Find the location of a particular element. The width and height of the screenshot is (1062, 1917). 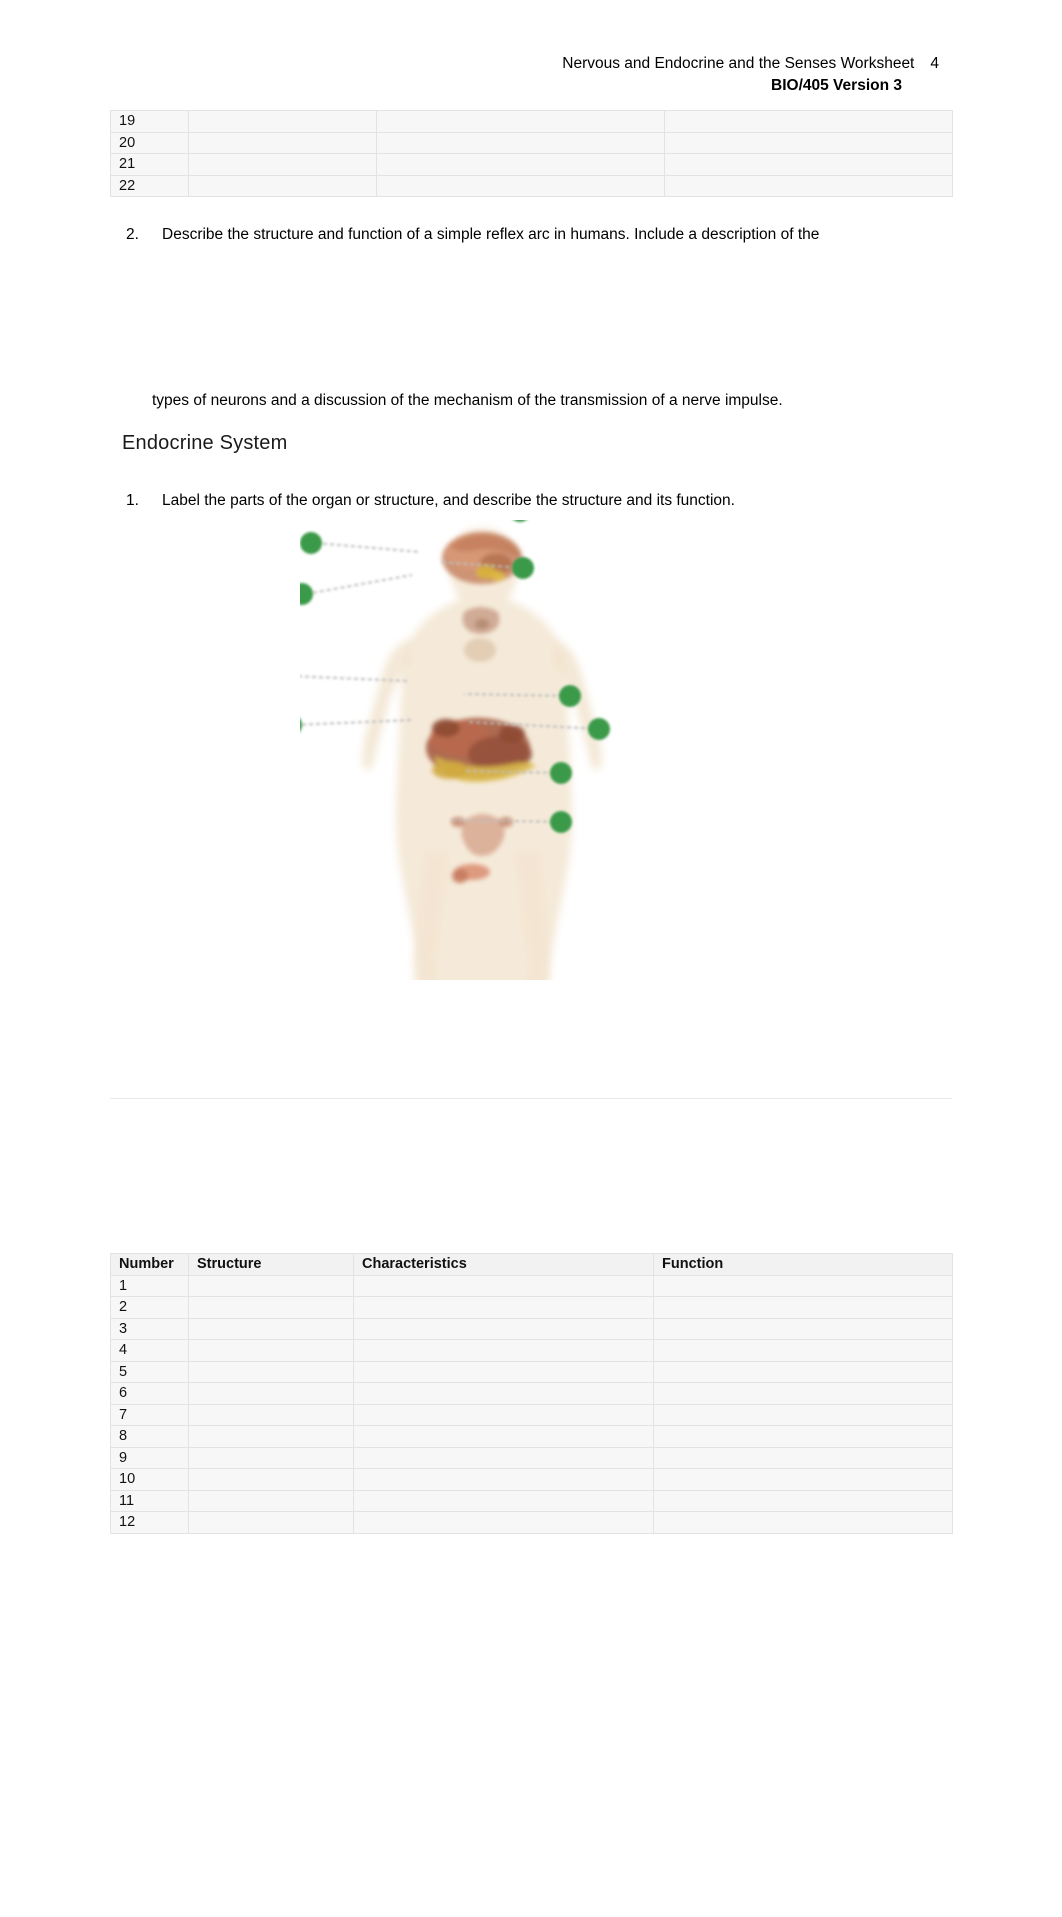

endocrine-system-diagram is located at coordinates (455, 750).